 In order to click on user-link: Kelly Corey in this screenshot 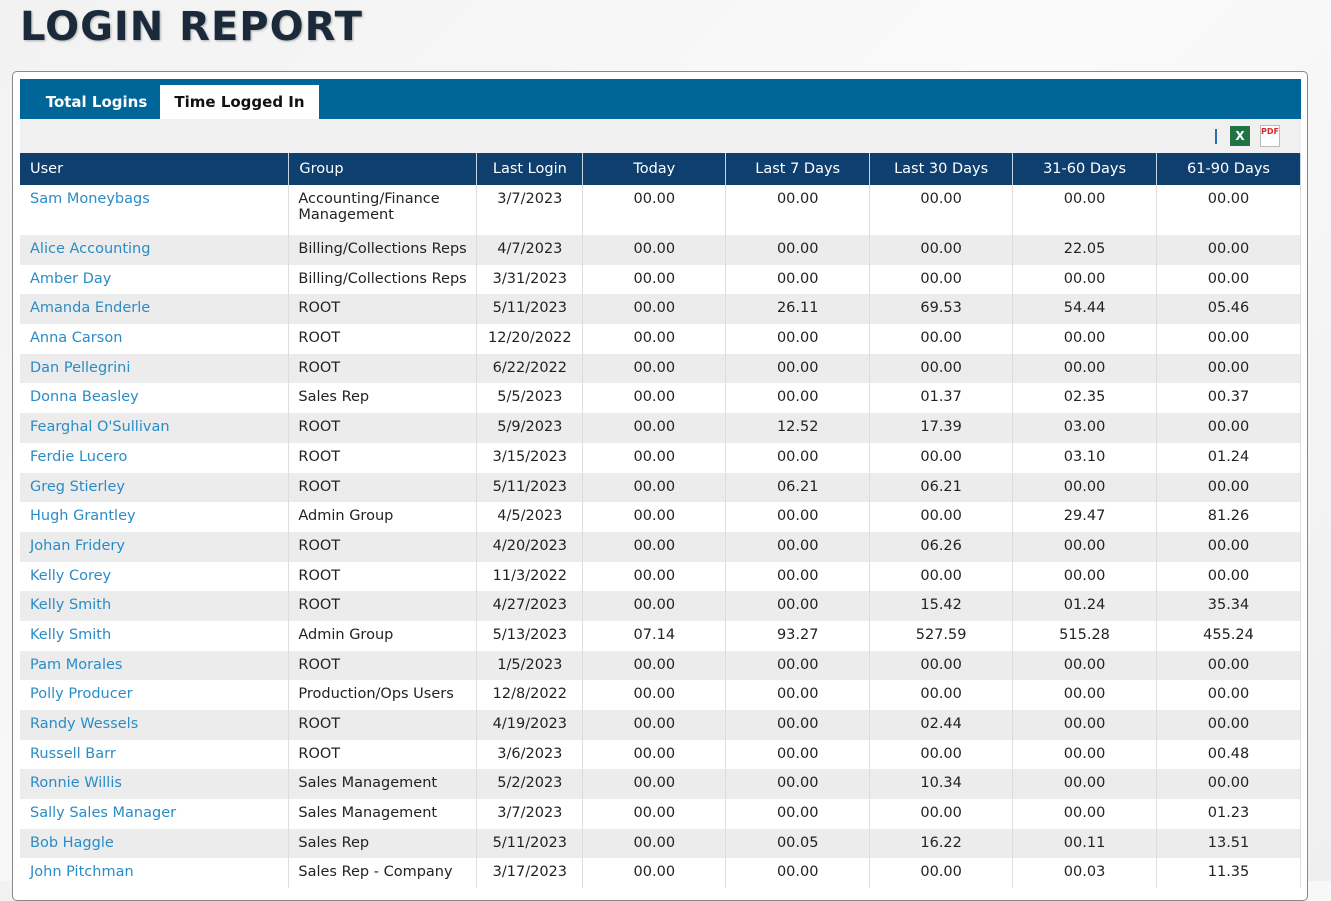, I will do `click(155, 576)`.